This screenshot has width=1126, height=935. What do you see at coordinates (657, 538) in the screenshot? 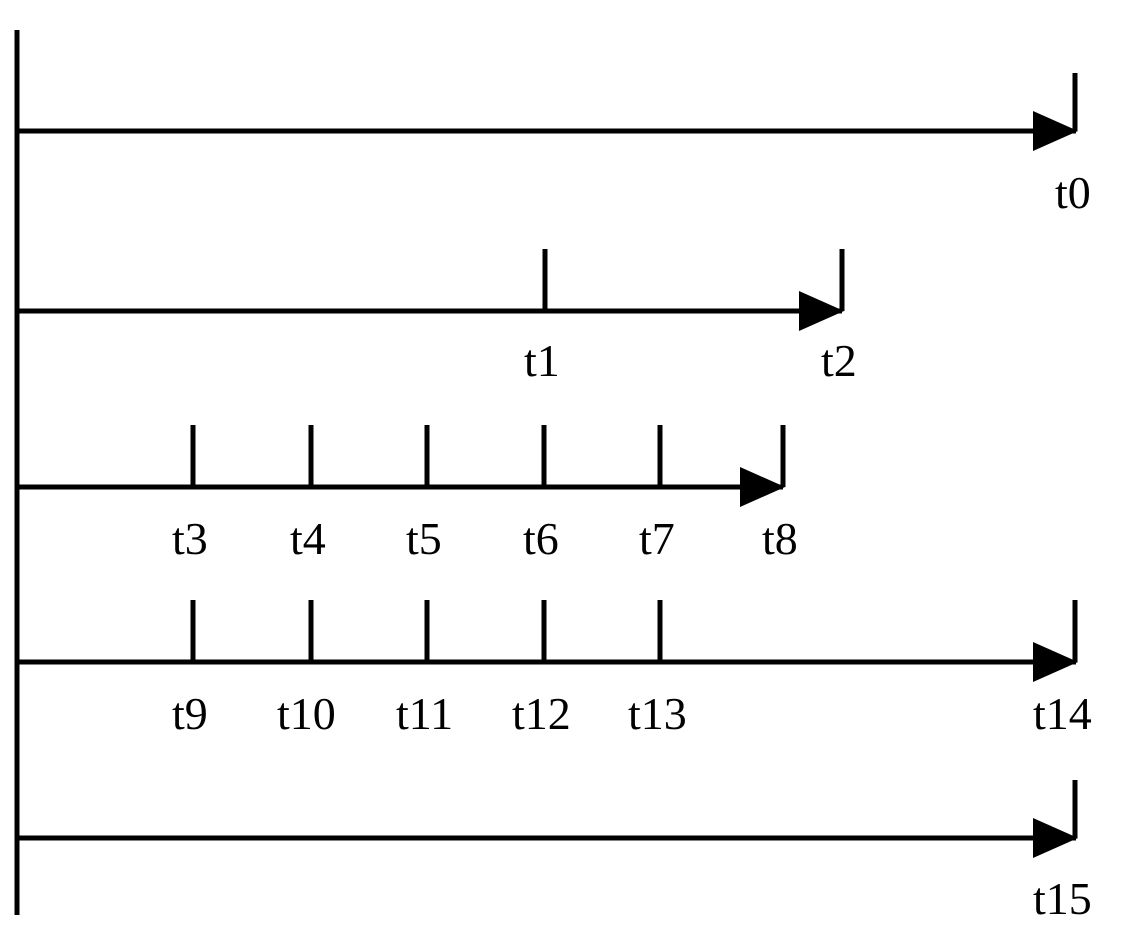
I see `tick-label-t7: t7` at bounding box center [657, 538].